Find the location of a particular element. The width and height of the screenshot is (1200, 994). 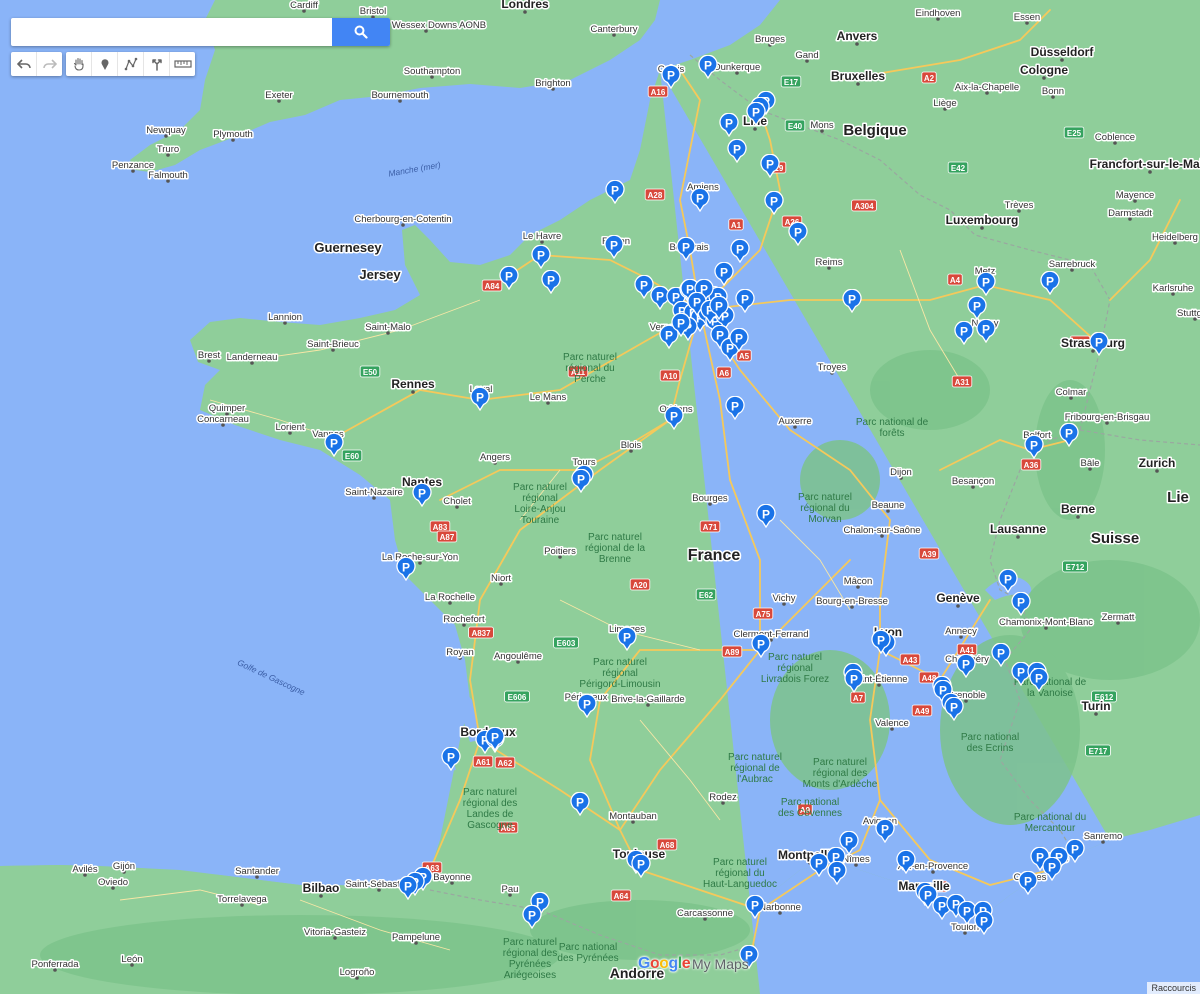

svg-text: E717 is located at coordinates (1098, 751).